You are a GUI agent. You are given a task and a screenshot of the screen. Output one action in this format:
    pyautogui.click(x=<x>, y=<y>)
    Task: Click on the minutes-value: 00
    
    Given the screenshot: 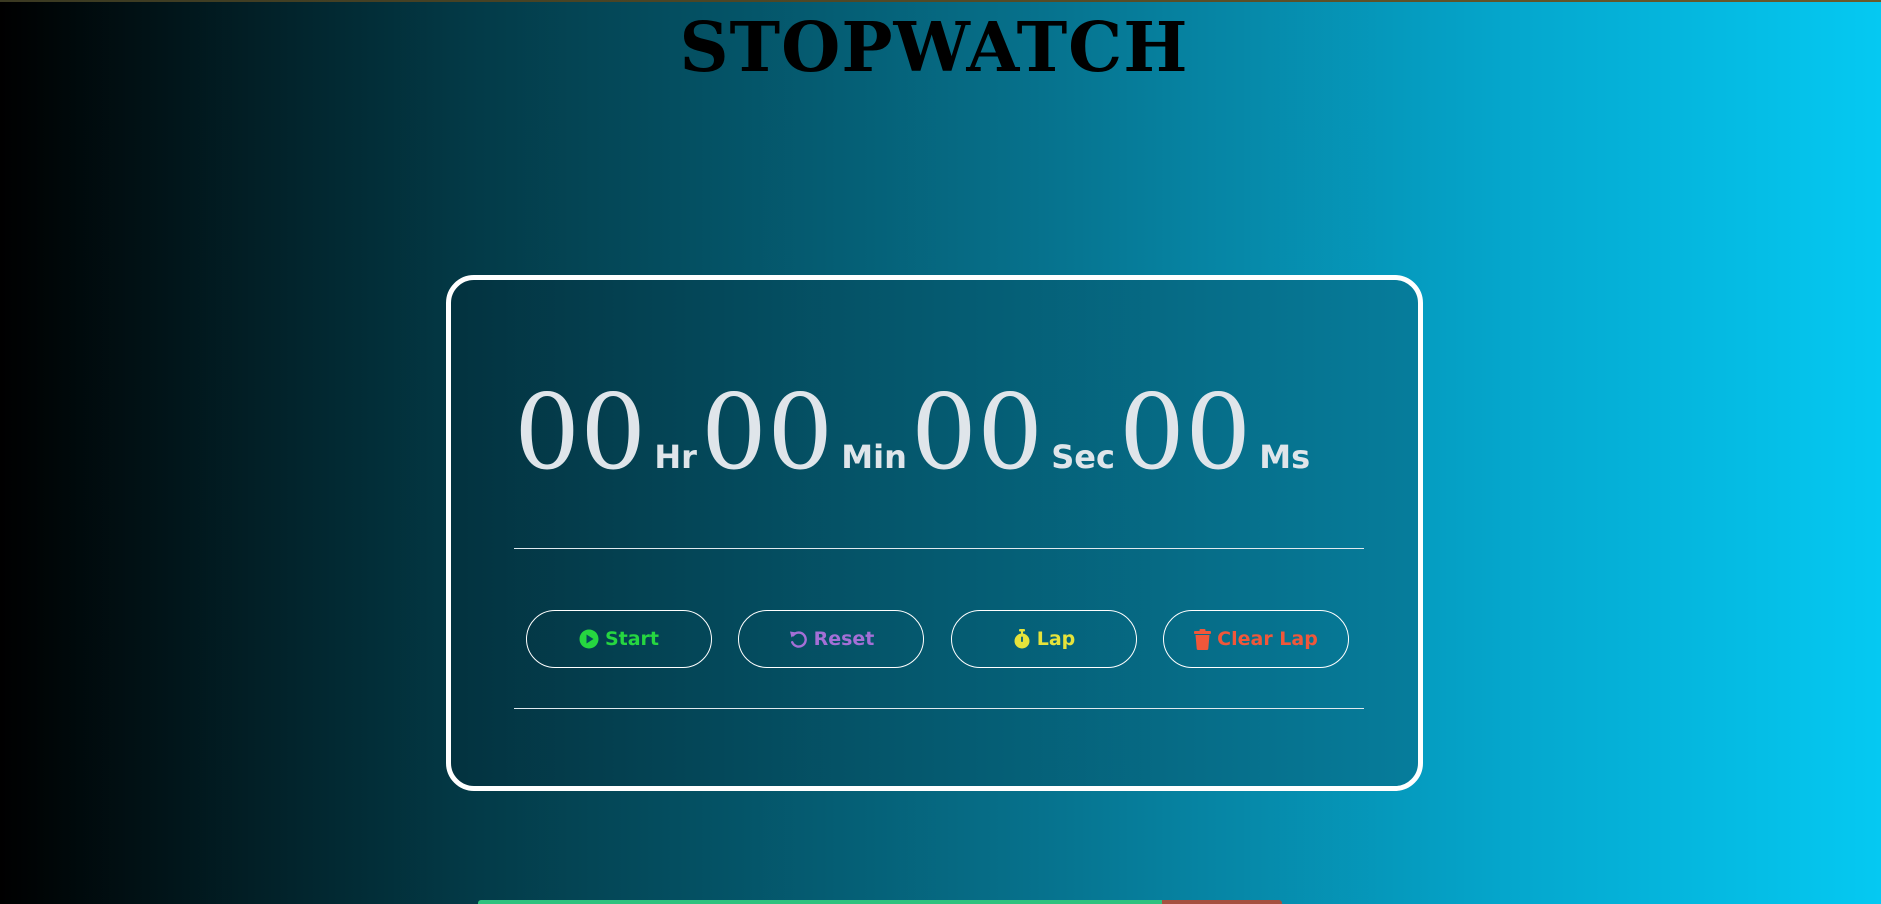 What is the action you would take?
    pyautogui.click(x=767, y=432)
    